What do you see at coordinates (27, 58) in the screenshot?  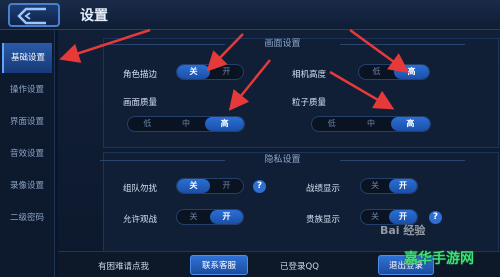 I see `sidebar-item-basic: 基础设置` at bounding box center [27, 58].